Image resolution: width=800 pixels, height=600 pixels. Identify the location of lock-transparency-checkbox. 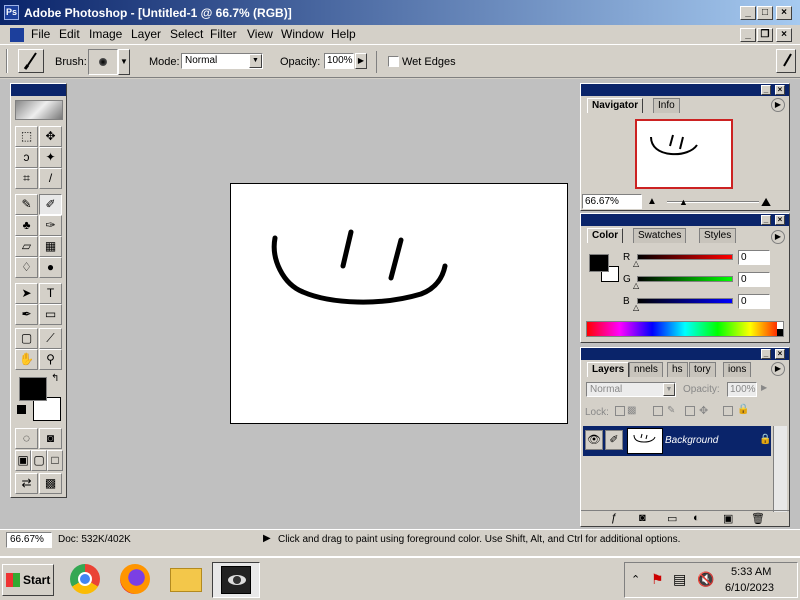
(620, 411).